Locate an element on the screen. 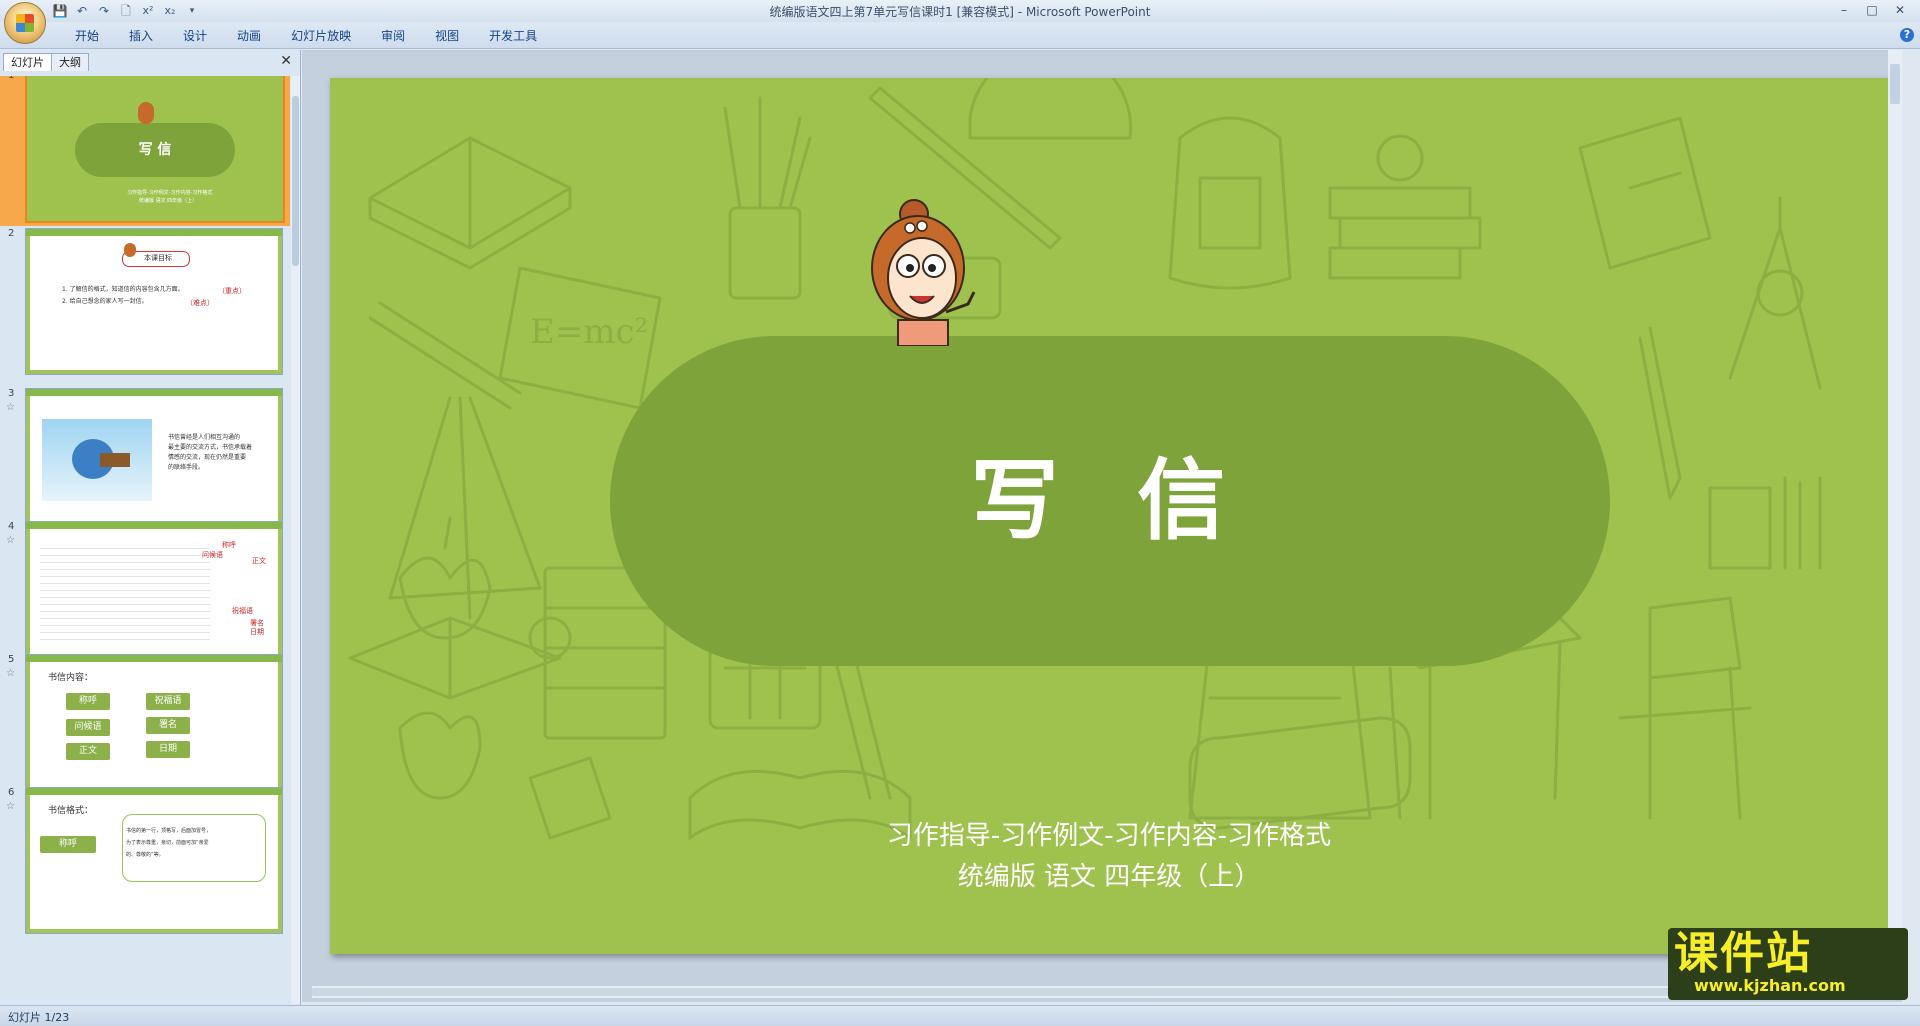 The height and width of the screenshot is (1026, 1920). mini-label-5: 正文 is located at coordinates (88, 751).